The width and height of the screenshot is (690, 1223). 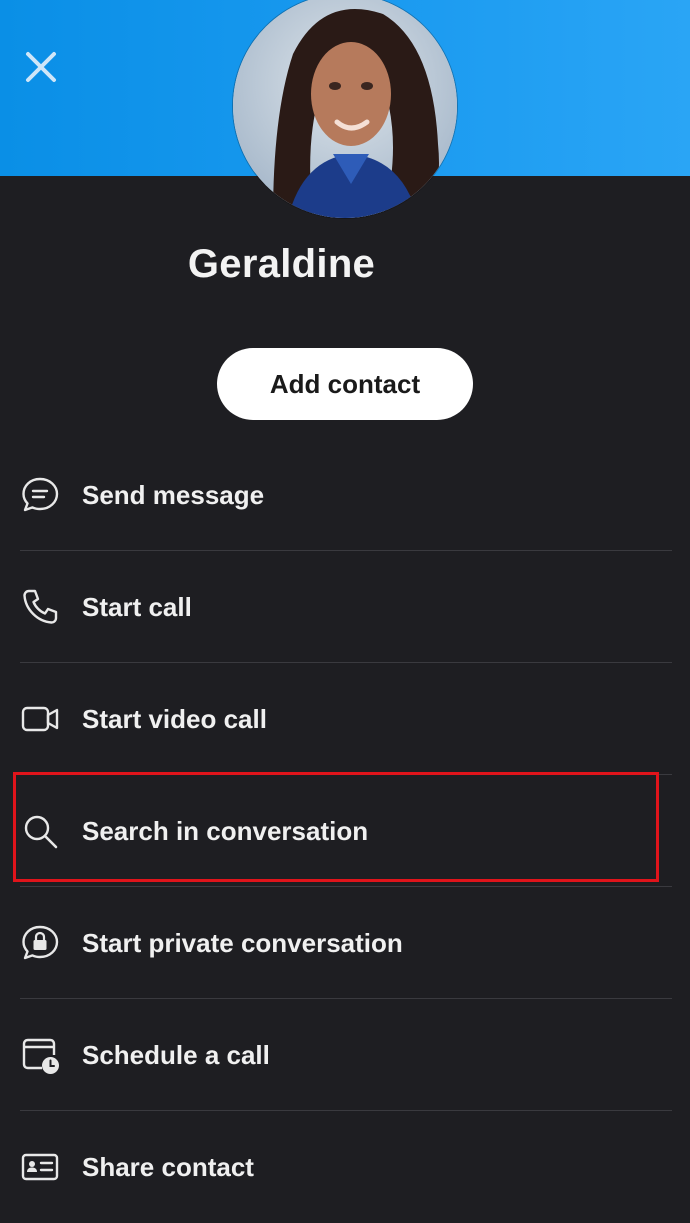 I want to click on lock-chat-icon, so click(x=40, y=943).